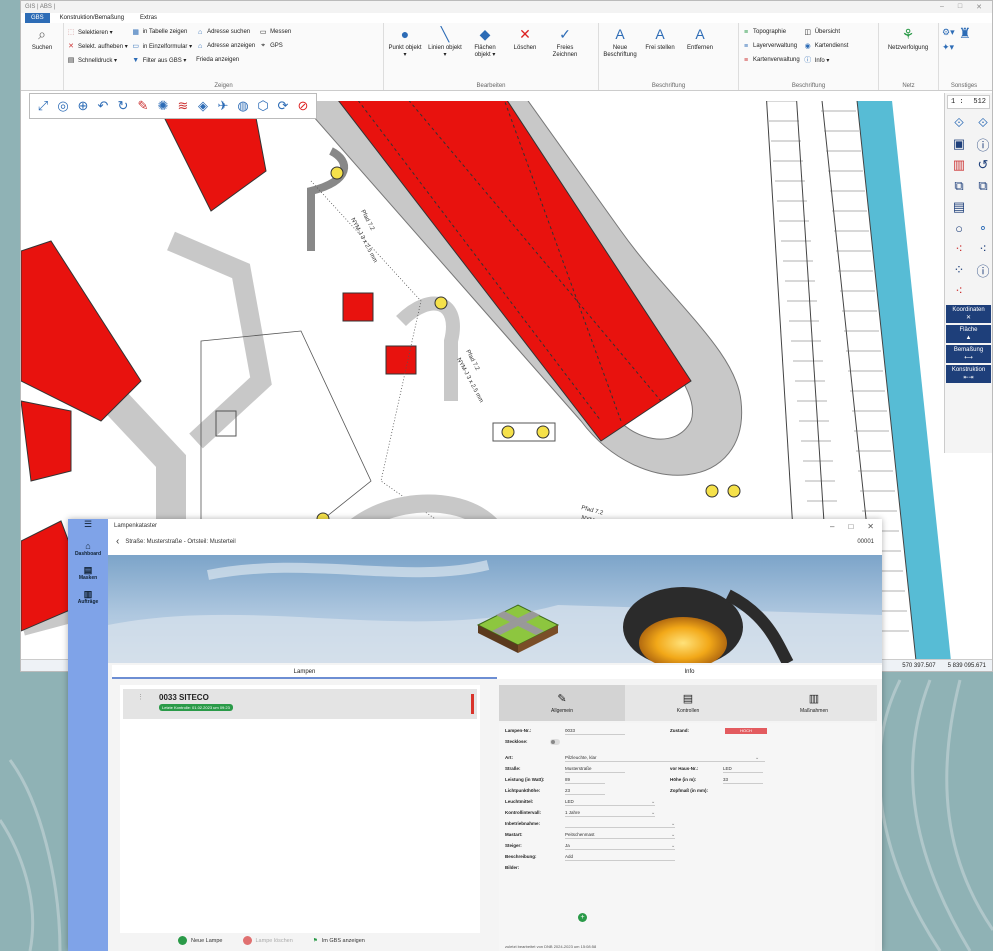  What do you see at coordinates (163, 106) in the screenshot?
I see `settings-tool-icon: ✺` at bounding box center [163, 106].